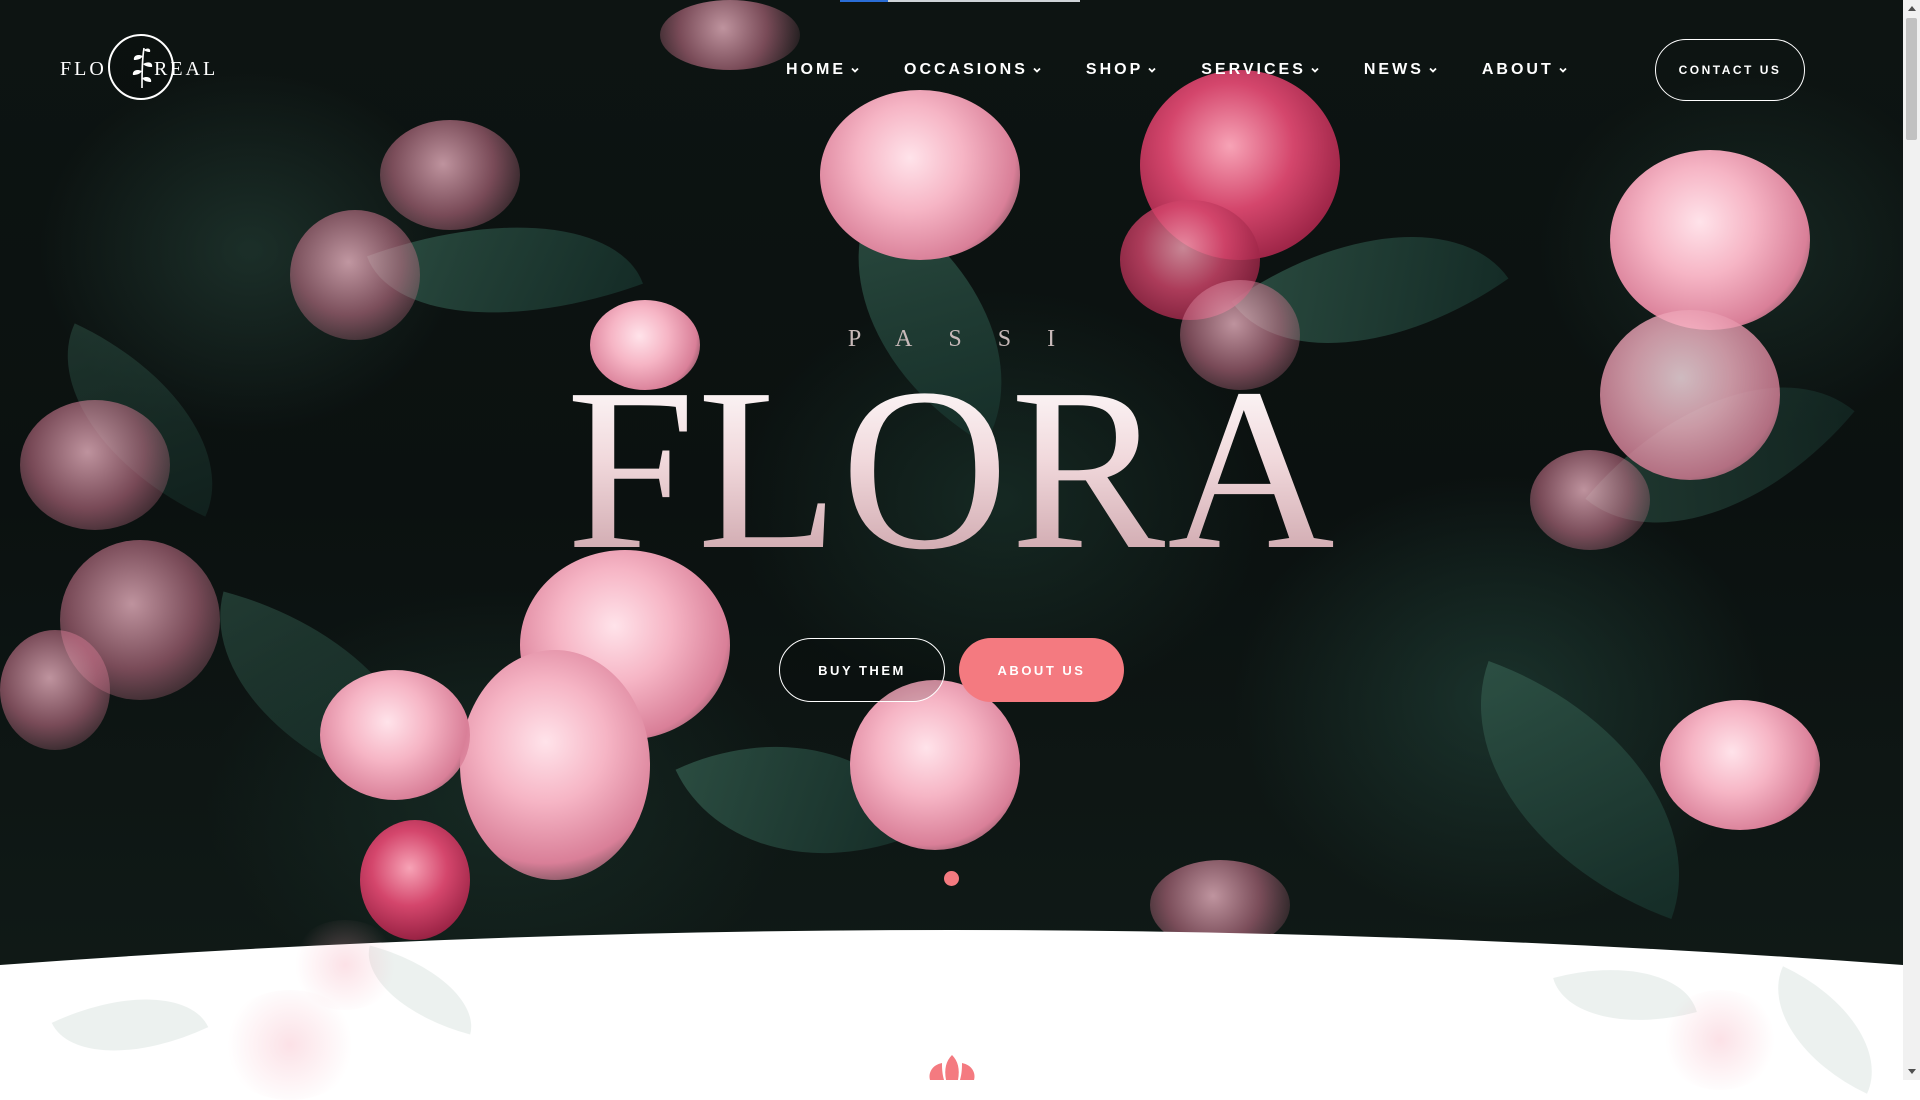 The width and height of the screenshot is (1920, 1100). Describe the element at coordinates (862, 670) in the screenshot. I see `buy-them-button: BUY THEM` at that location.